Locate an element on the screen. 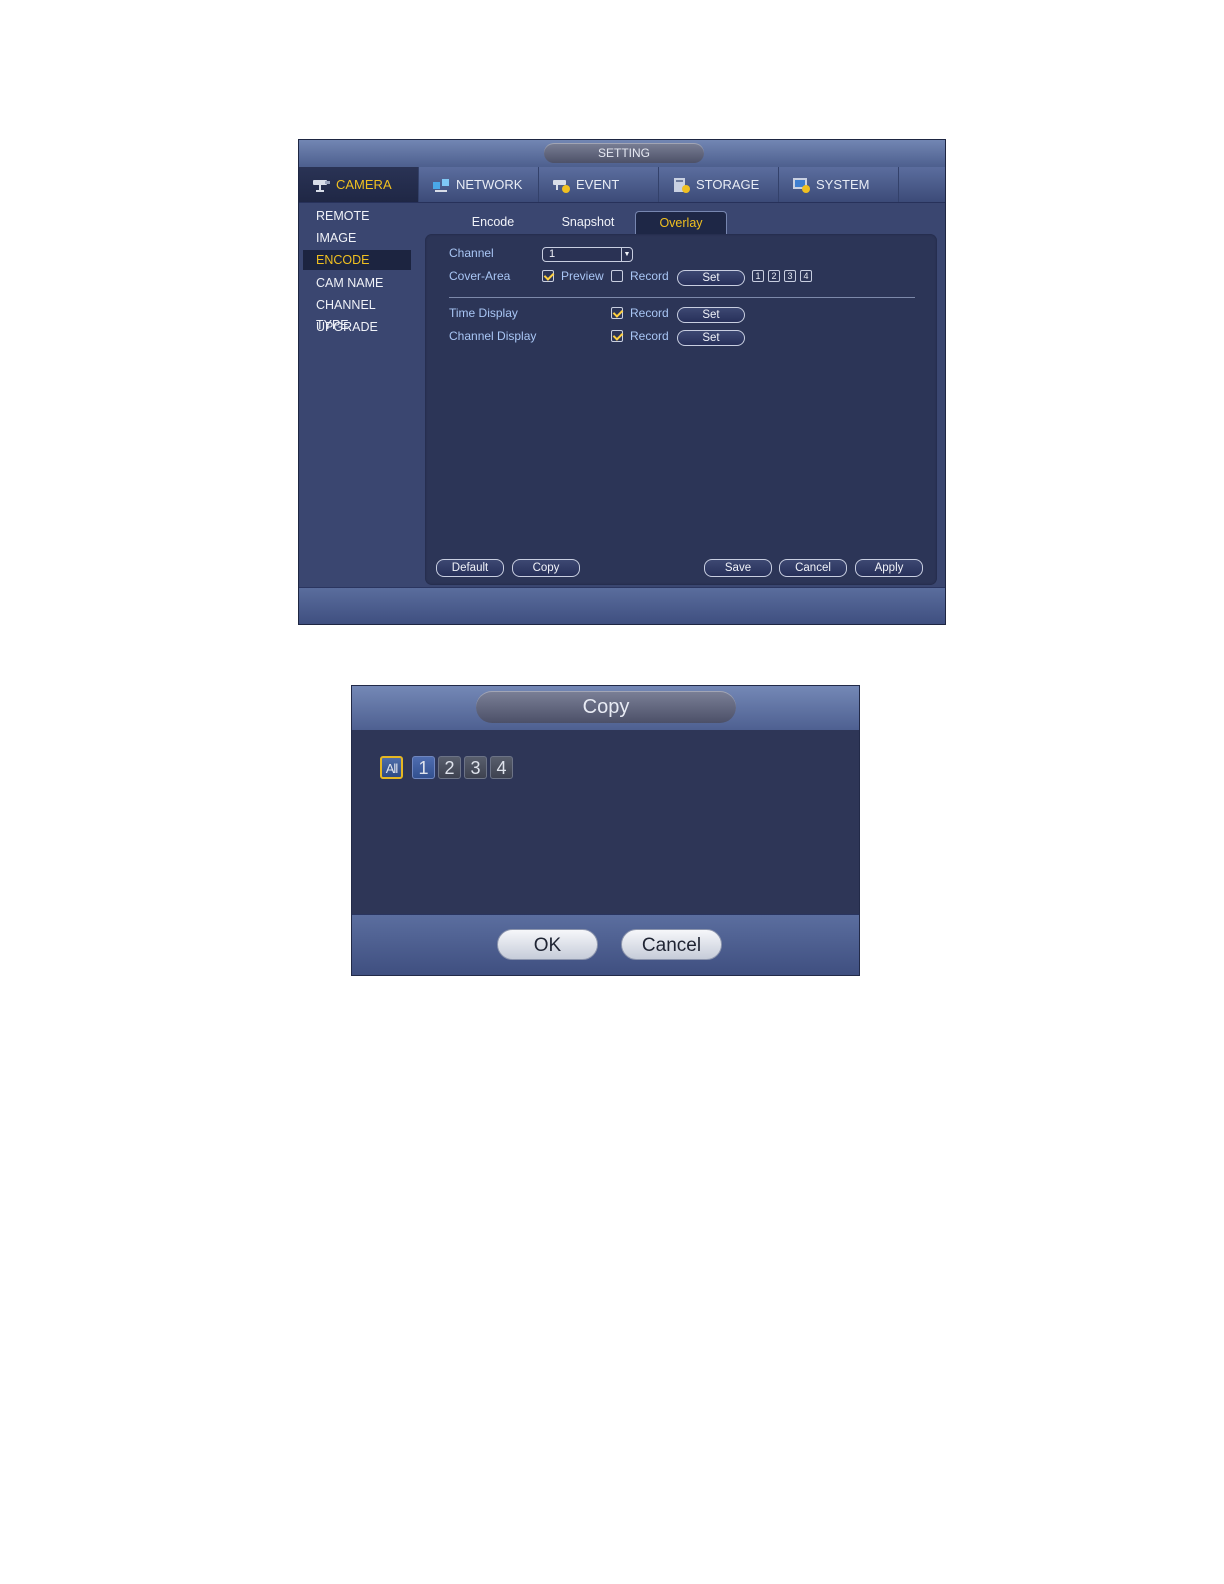 This screenshot has height=1584, width=1224. status-bar is located at coordinates (622, 605).